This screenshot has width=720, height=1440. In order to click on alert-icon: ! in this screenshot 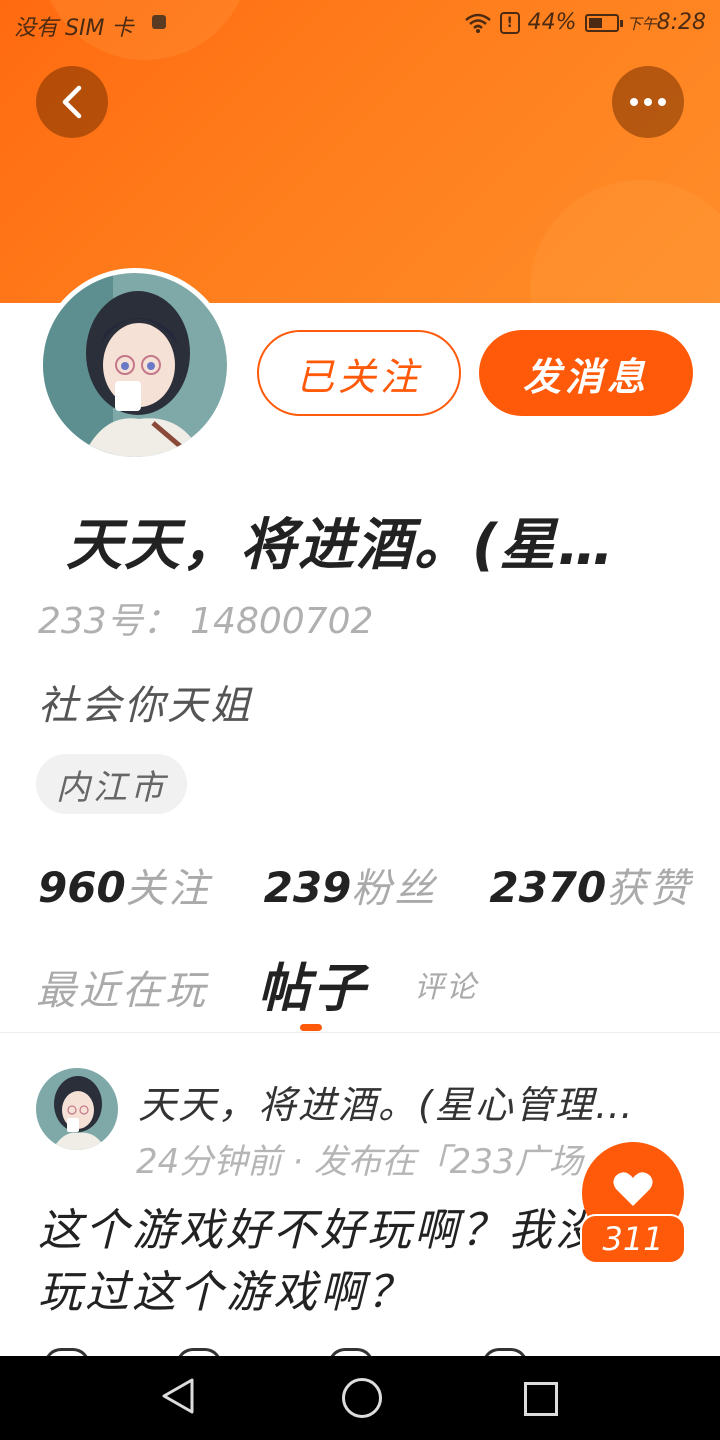, I will do `click(509, 22)`.